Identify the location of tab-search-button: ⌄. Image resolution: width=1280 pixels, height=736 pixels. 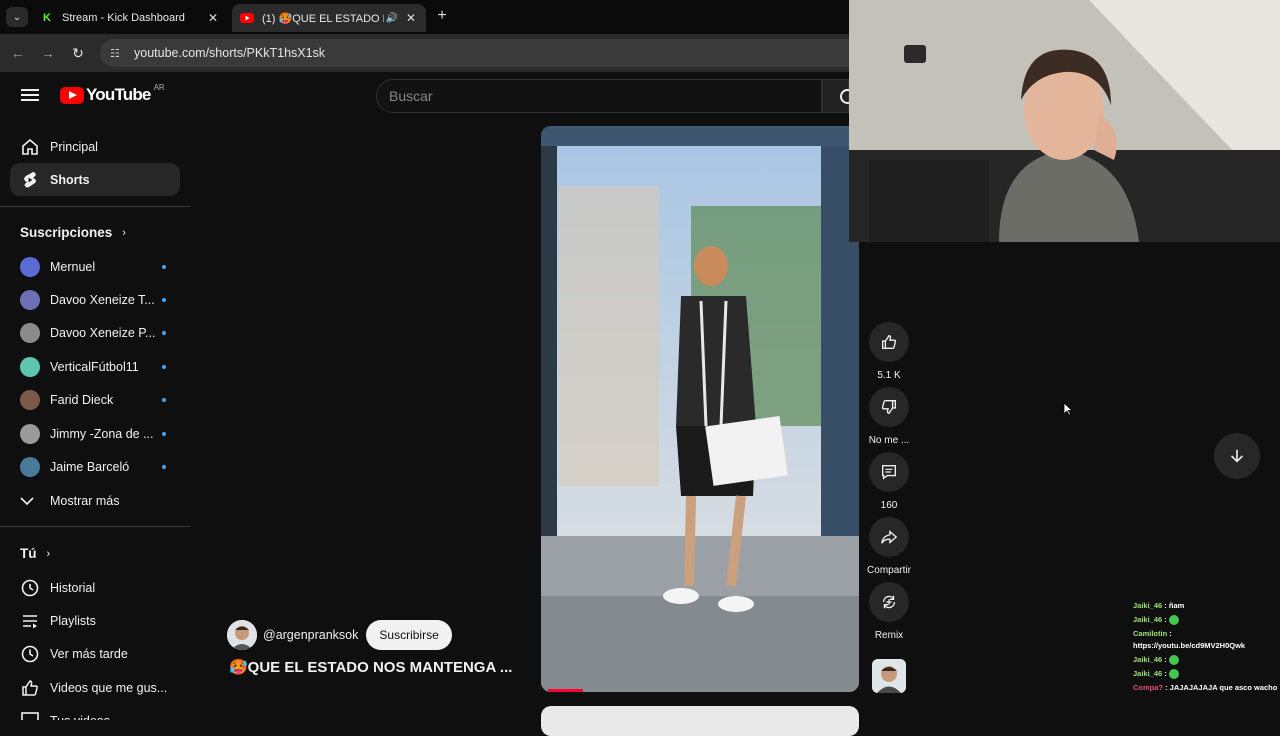
(17, 17).